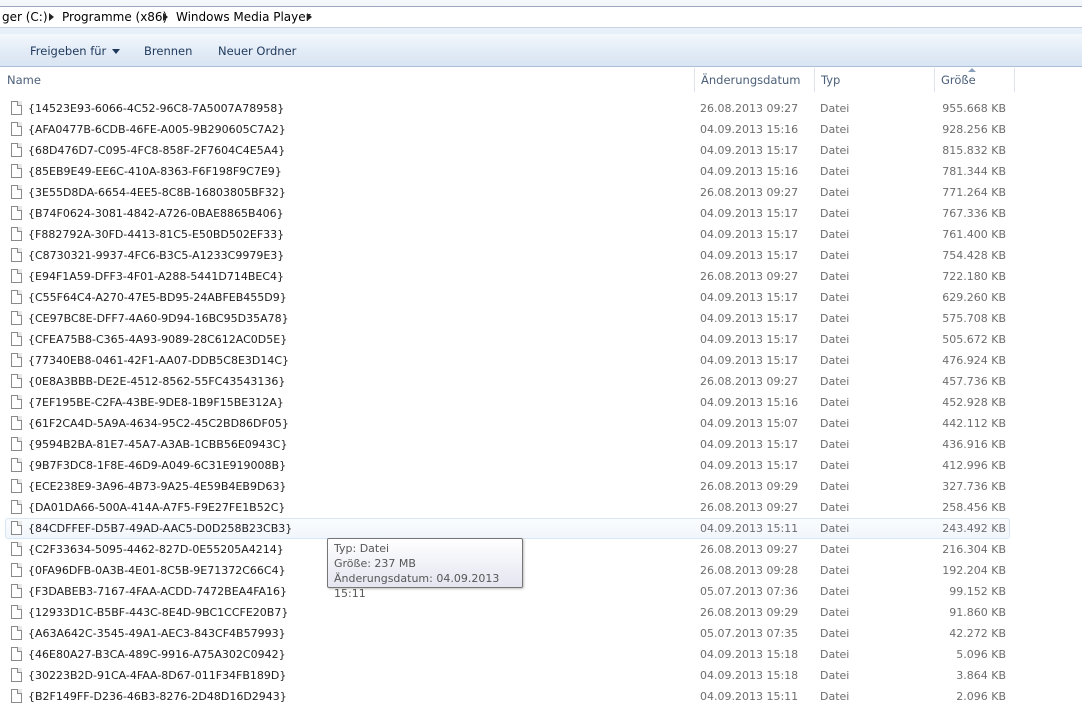 The width and height of the screenshot is (1082, 711). What do you see at coordinates (974, 318) in the screenshot?
I see `file-size: 575.708 KB` at bounding box center [974, 318].